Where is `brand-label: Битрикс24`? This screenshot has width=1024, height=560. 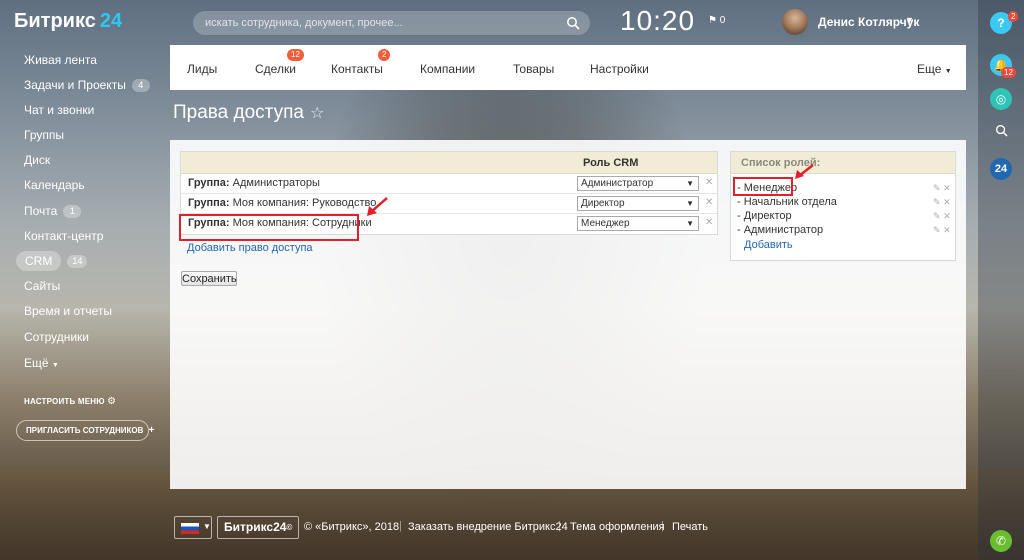 brand-label: Битрикс24 is located at coordinates (255, 527).